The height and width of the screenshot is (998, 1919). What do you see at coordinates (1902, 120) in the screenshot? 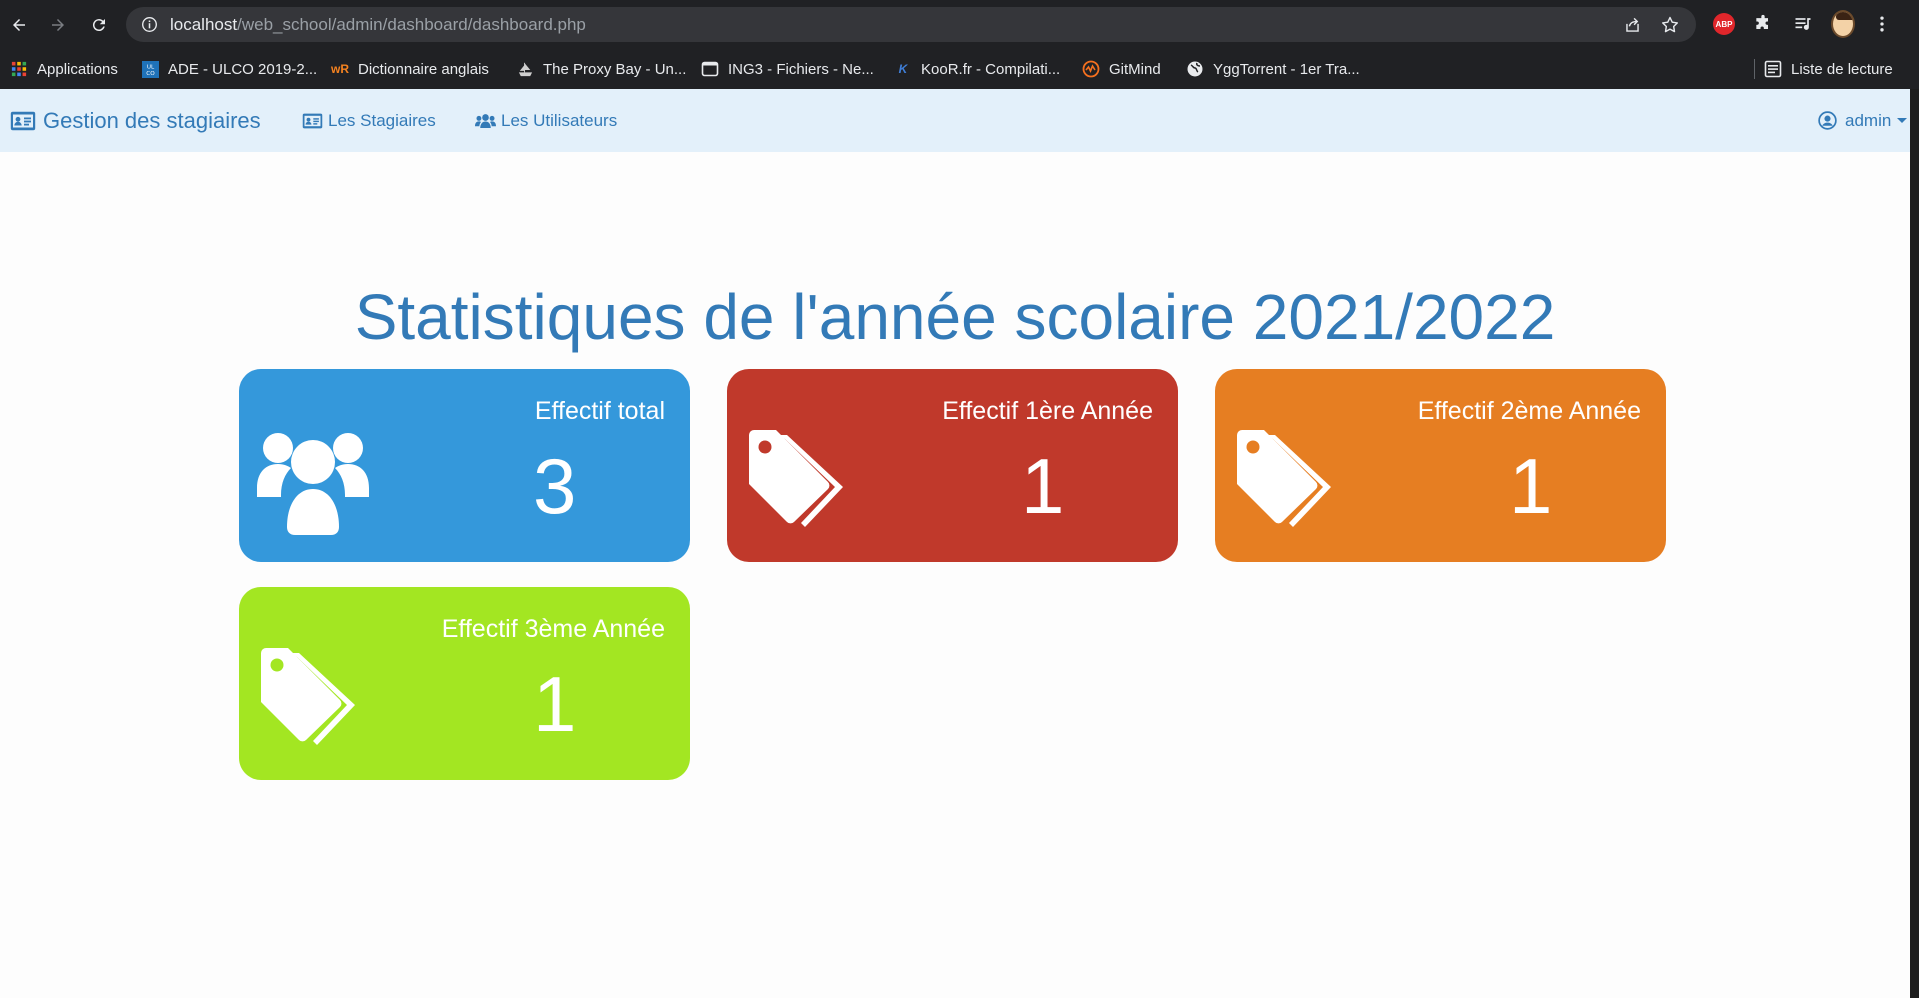
I see `caret-down-icon` at bounding box center [1902, 120].